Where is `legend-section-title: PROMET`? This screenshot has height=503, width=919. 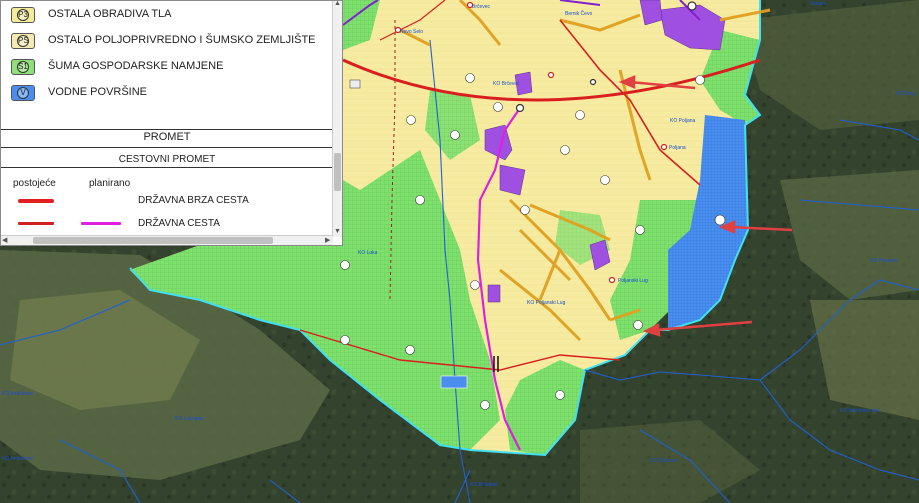
legend-section-title: PROMET is located at coordinates (167, 137).